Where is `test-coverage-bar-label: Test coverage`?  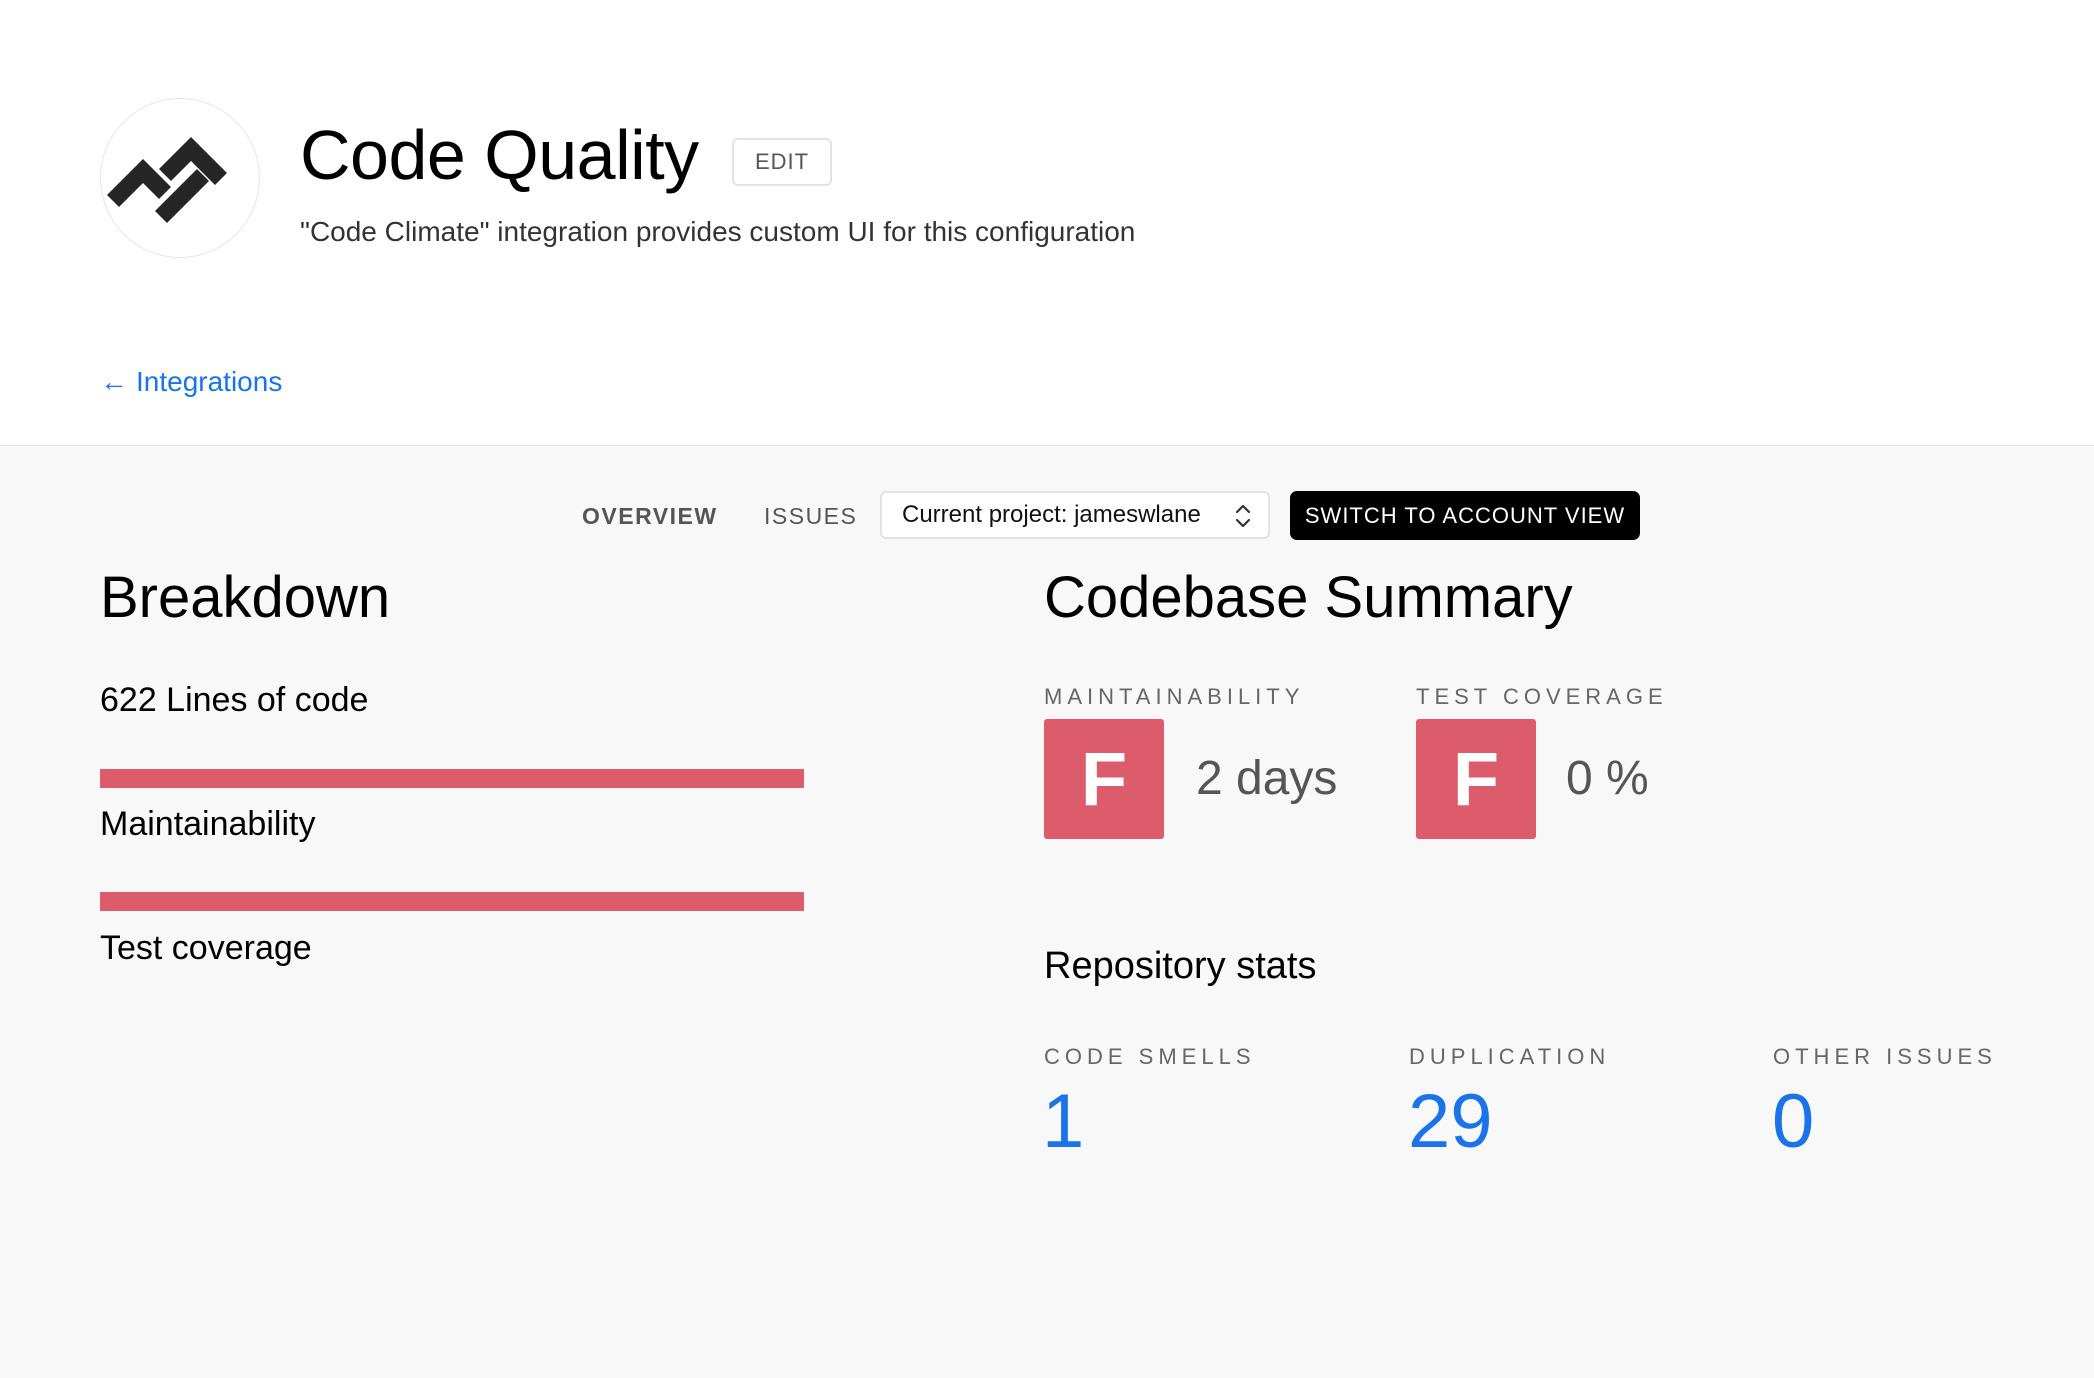 test-coverage-bar-label: Test coverage is located at coordinates (206, 948).